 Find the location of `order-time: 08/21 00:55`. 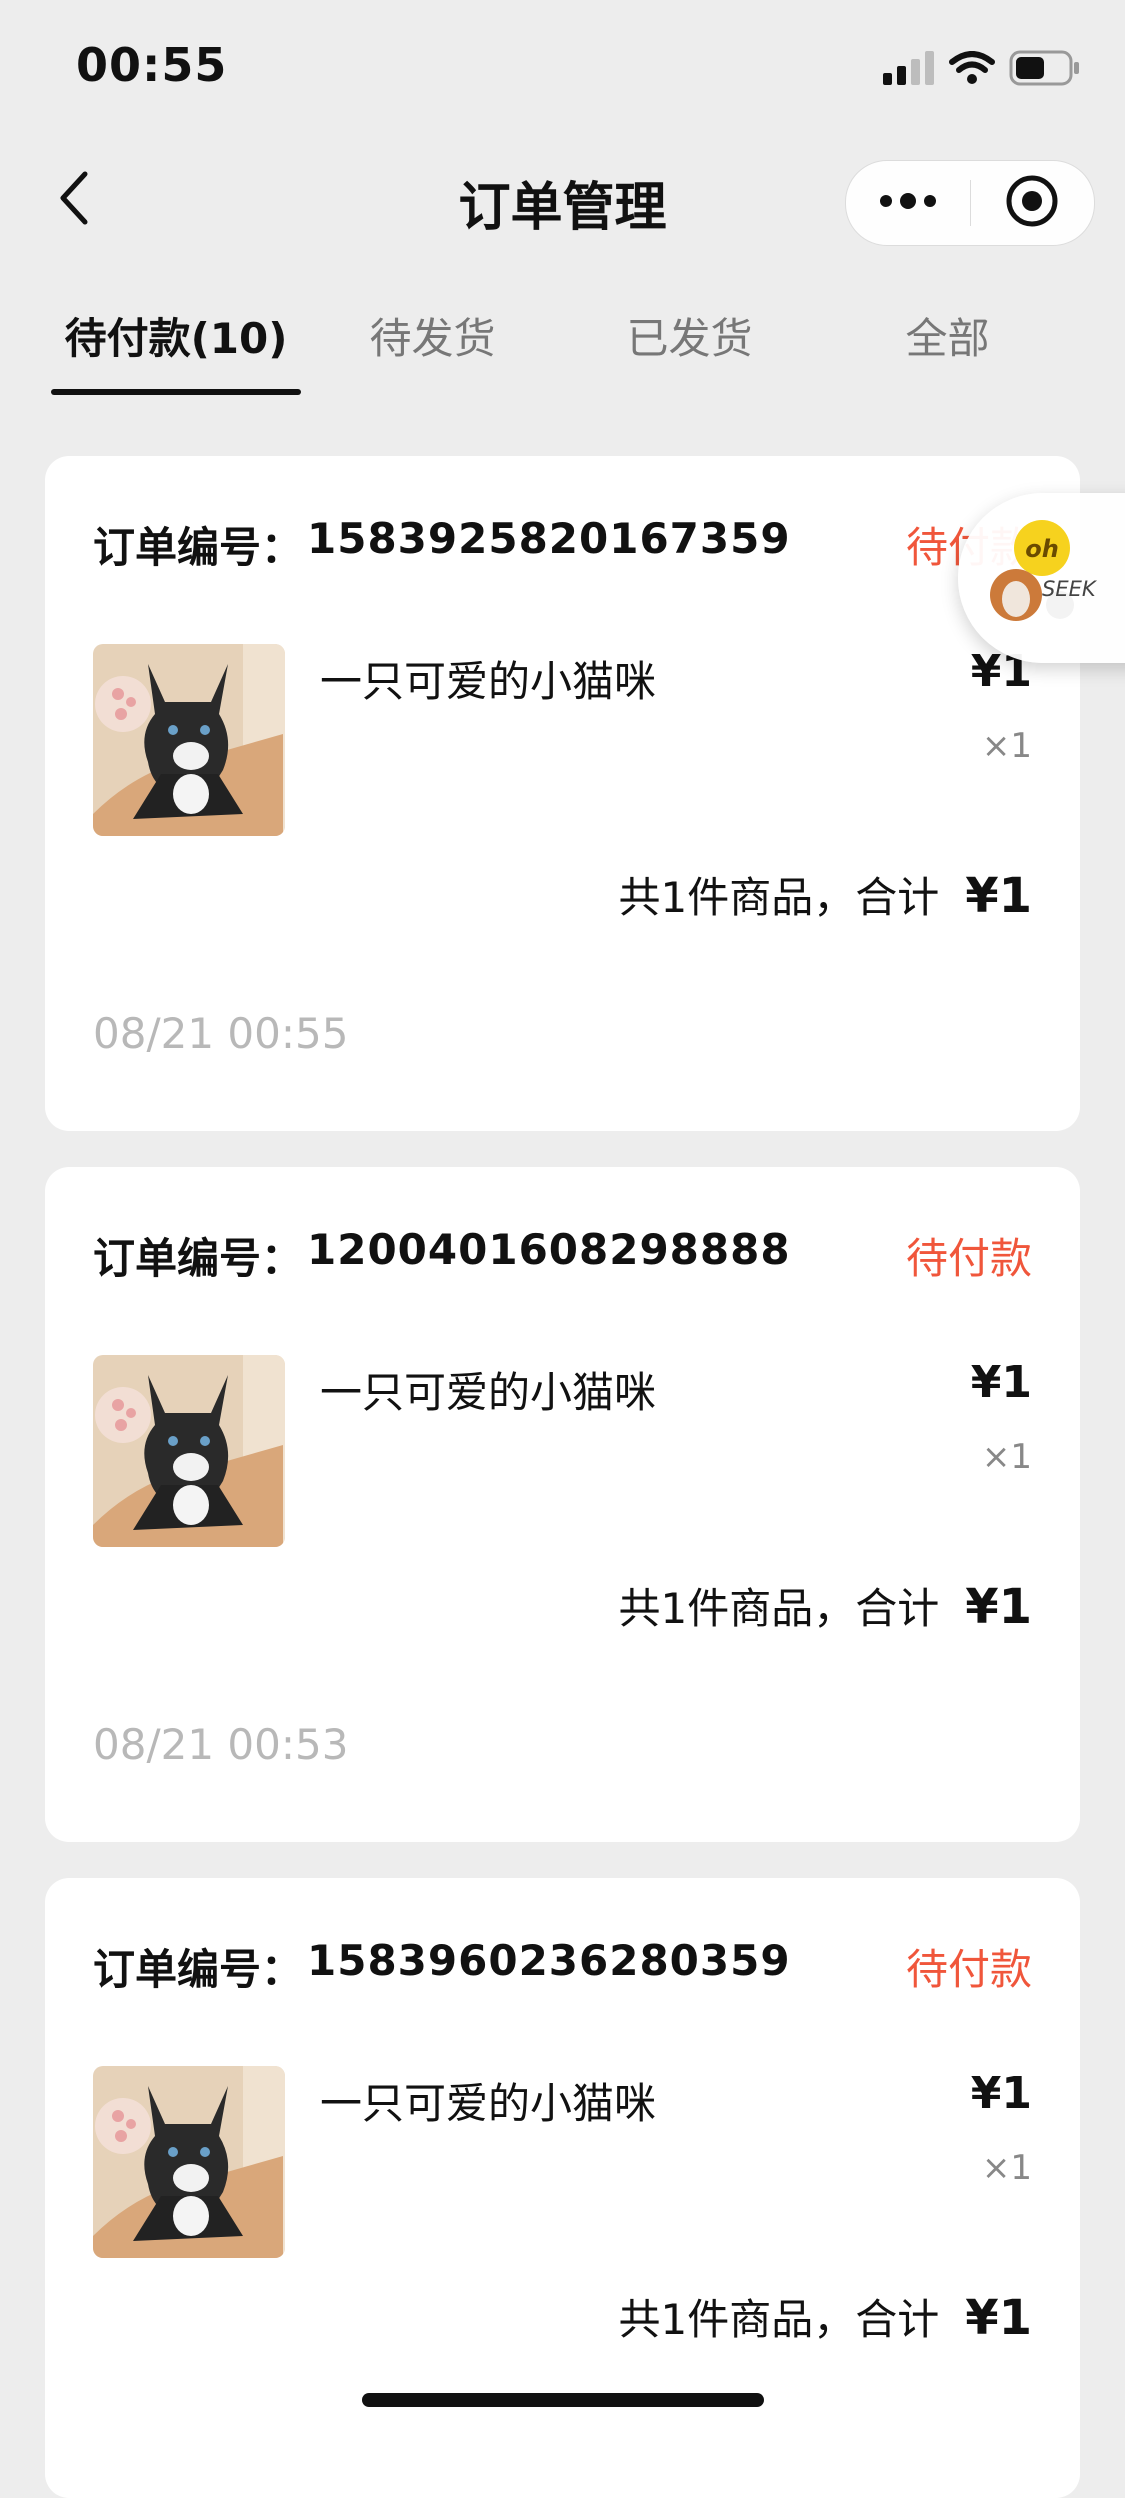

order-time: 08/21 00:55 is located at coordinates (221, 1033).